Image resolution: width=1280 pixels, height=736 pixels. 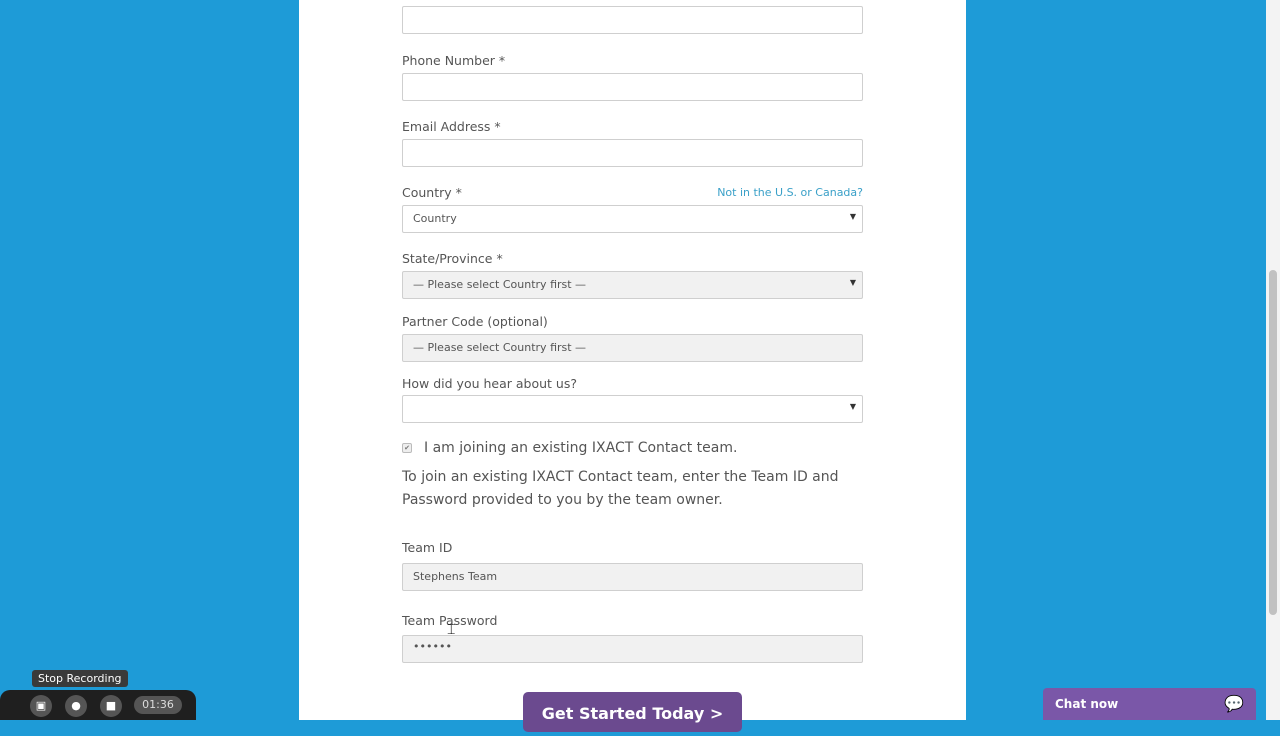 What do you see at coordinates (475, 321) in the screenshot?
I see `partner-label: Partner Code (optional)` at bounding box center [475, 321].